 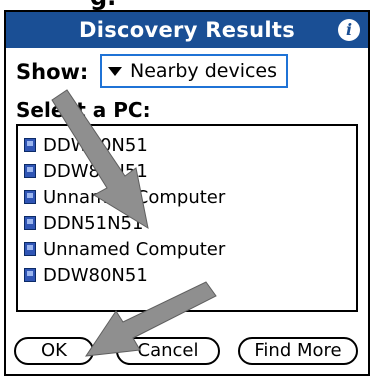 What do you see at coordinates (298, 351) in the screenshot?
I see `find-more-button: Find More` at bounding box center [298, 351].